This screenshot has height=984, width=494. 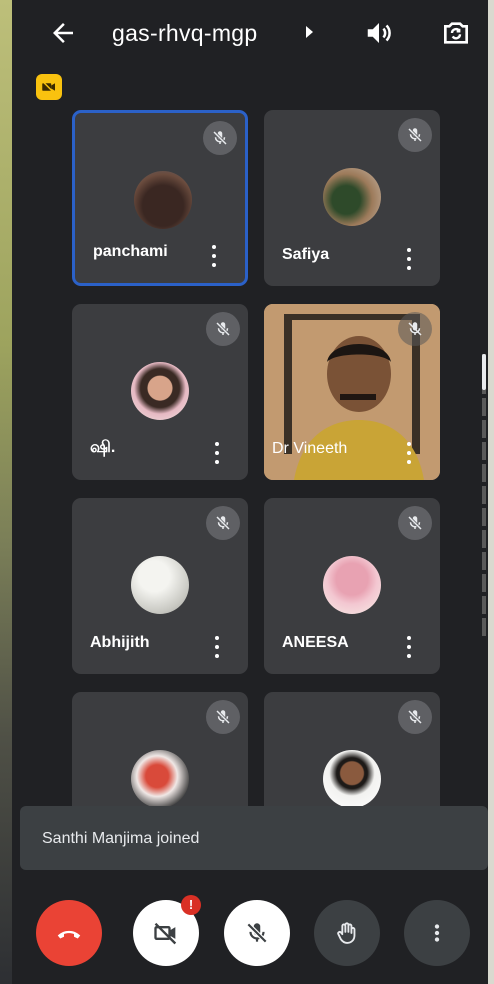 I want to click on notification-text: Santhi Manjima joined, so click(x=121, y=838).